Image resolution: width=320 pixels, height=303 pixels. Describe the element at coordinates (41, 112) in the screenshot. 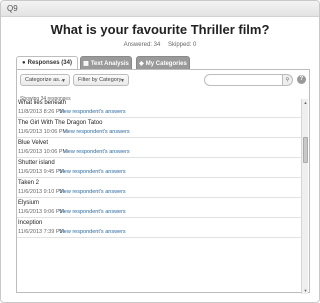

I see `response-date: 11/8/2013 8:26 PM` at that location.